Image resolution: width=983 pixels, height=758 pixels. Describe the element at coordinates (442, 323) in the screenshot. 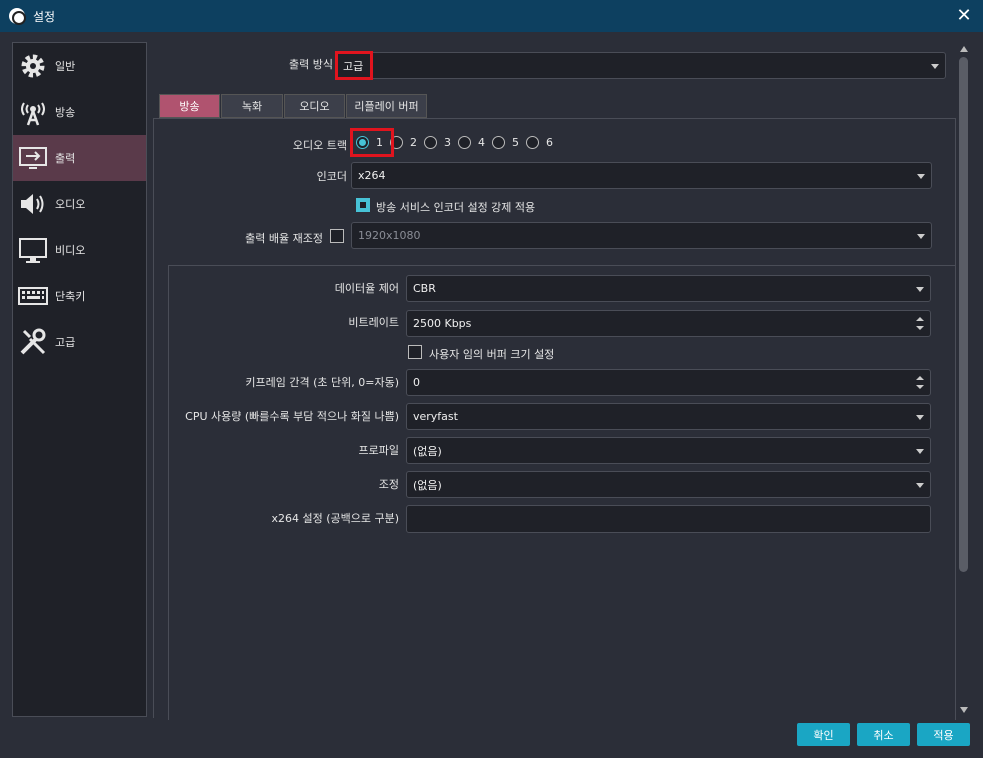

I see `bitrate-value: 2500 Kbps` at that location.